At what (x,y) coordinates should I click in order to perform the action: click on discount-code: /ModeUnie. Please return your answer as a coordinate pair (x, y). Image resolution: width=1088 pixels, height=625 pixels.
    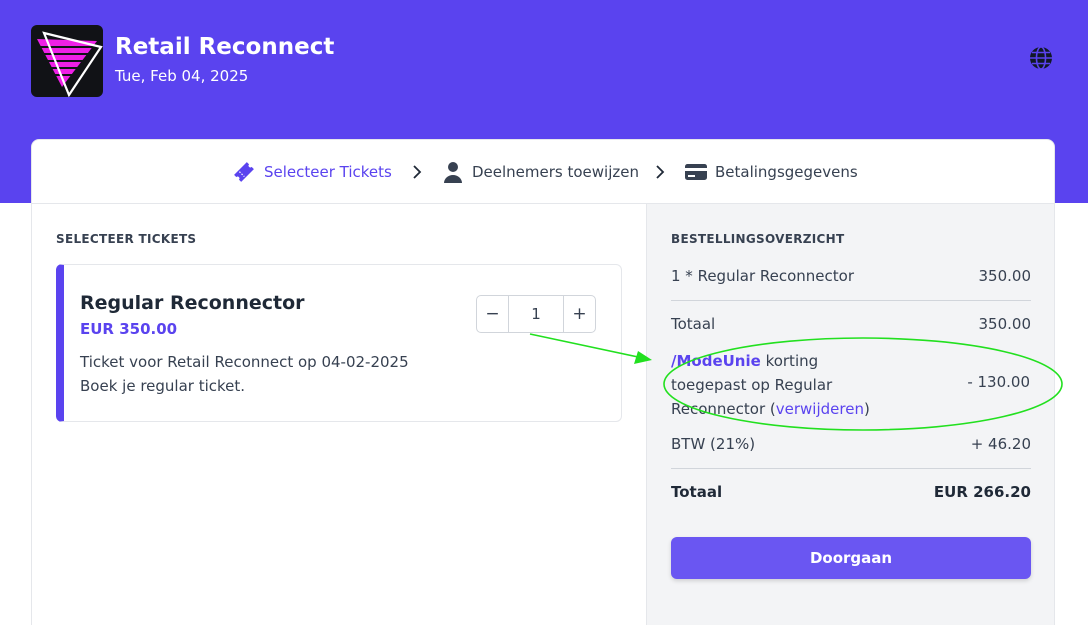
    Looking at the image, I should click on (716, 361).